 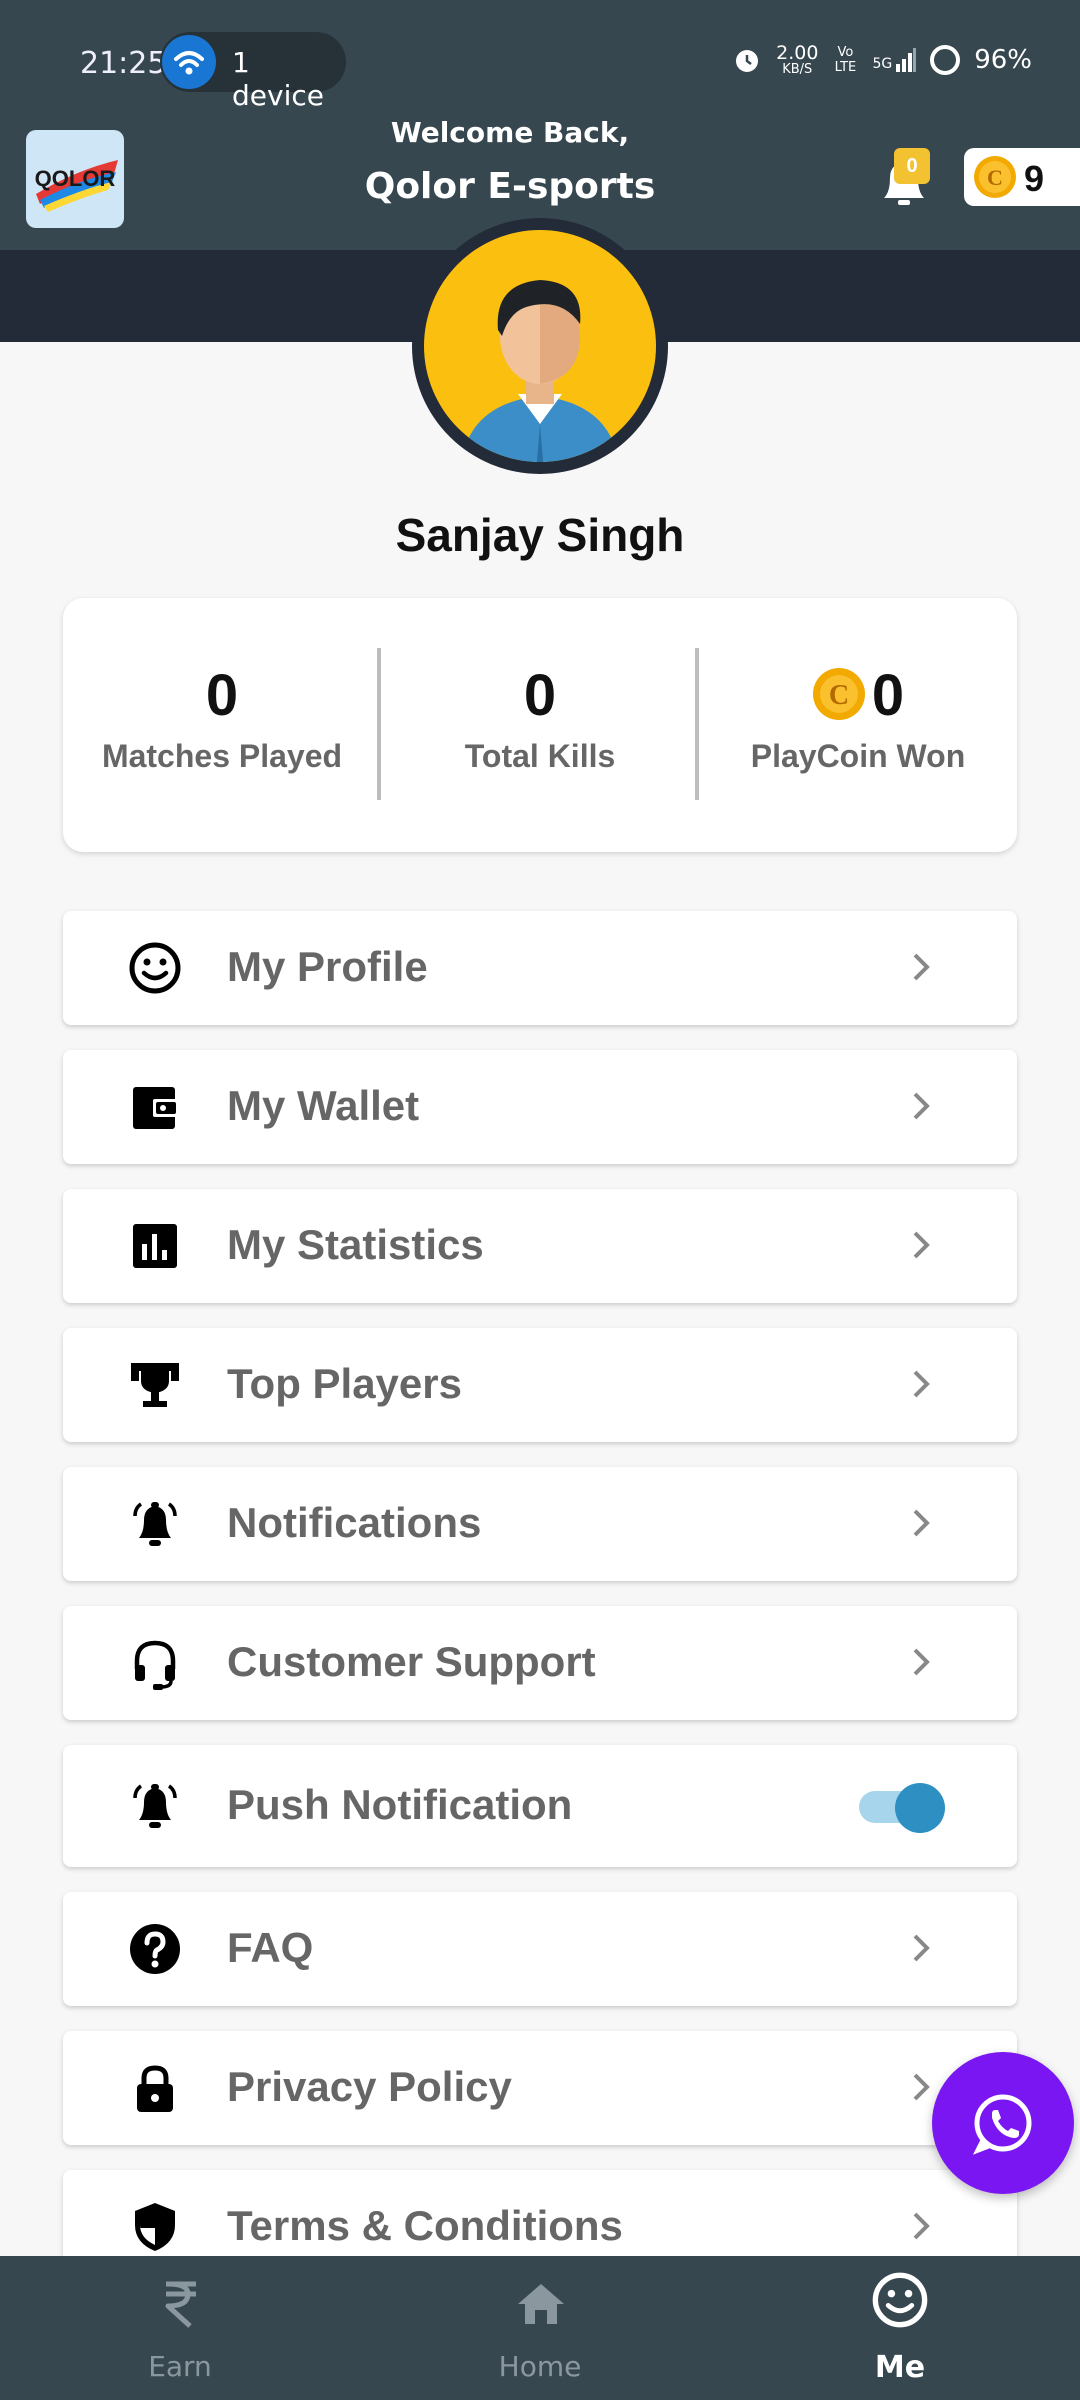 What do you see at coordinates (1022, 177) in the screenshot?
I see `coin-balance-button: C 9` at bounding box center [1022, 177].